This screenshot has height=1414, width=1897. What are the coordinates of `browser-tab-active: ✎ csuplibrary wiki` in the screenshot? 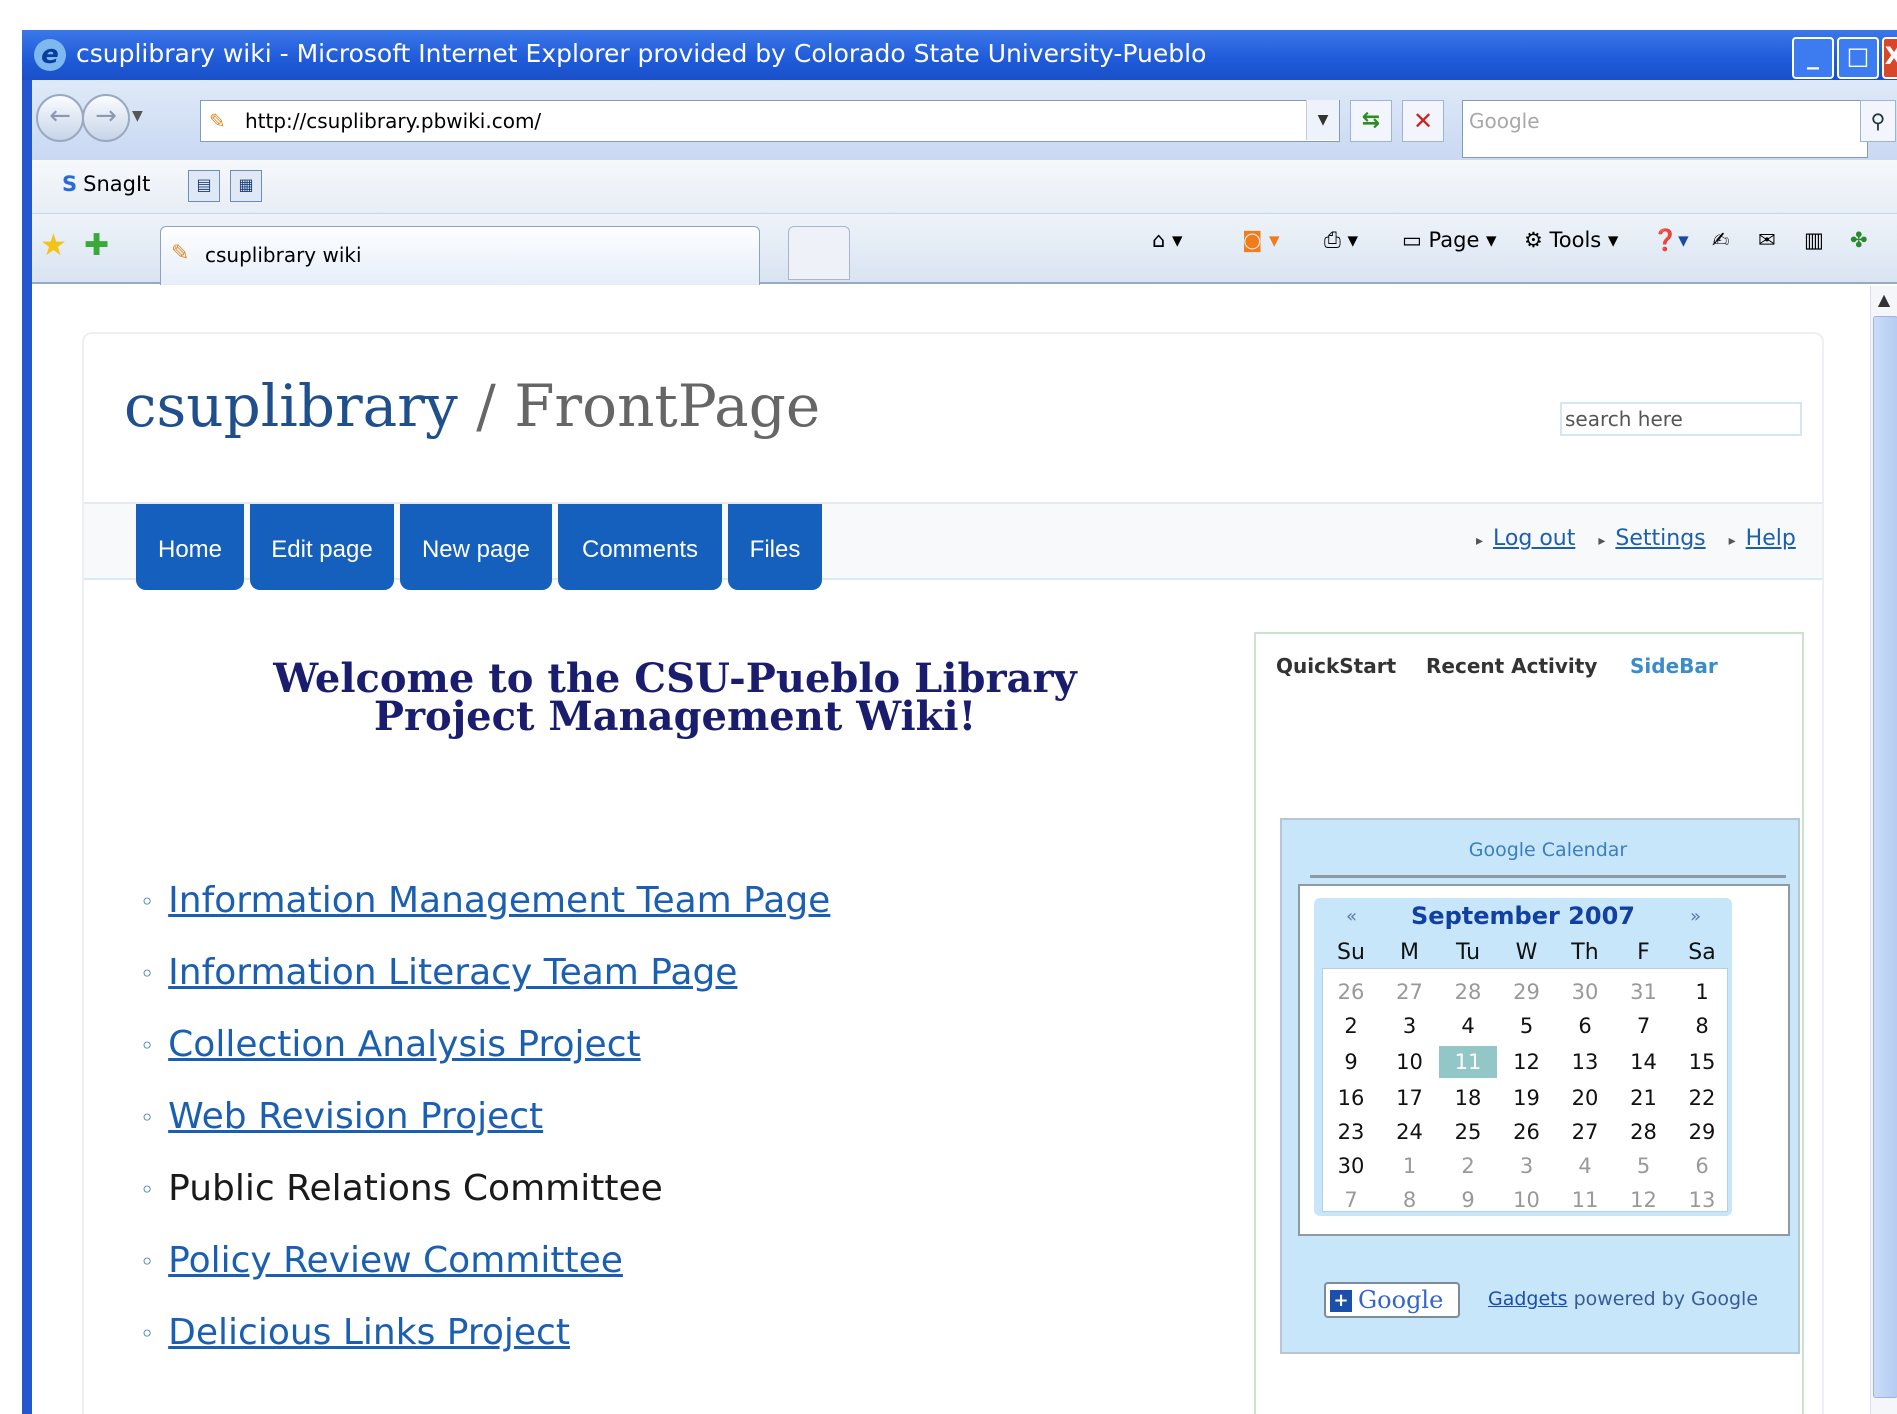 It's located at (460, 255).